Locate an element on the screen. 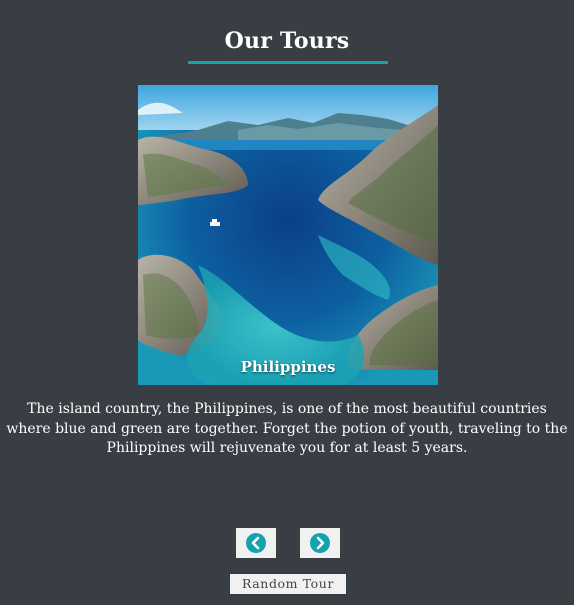 This screenshot has width=574, height=605. chevron-left-circle-icon is located at coordinates (256, 543).